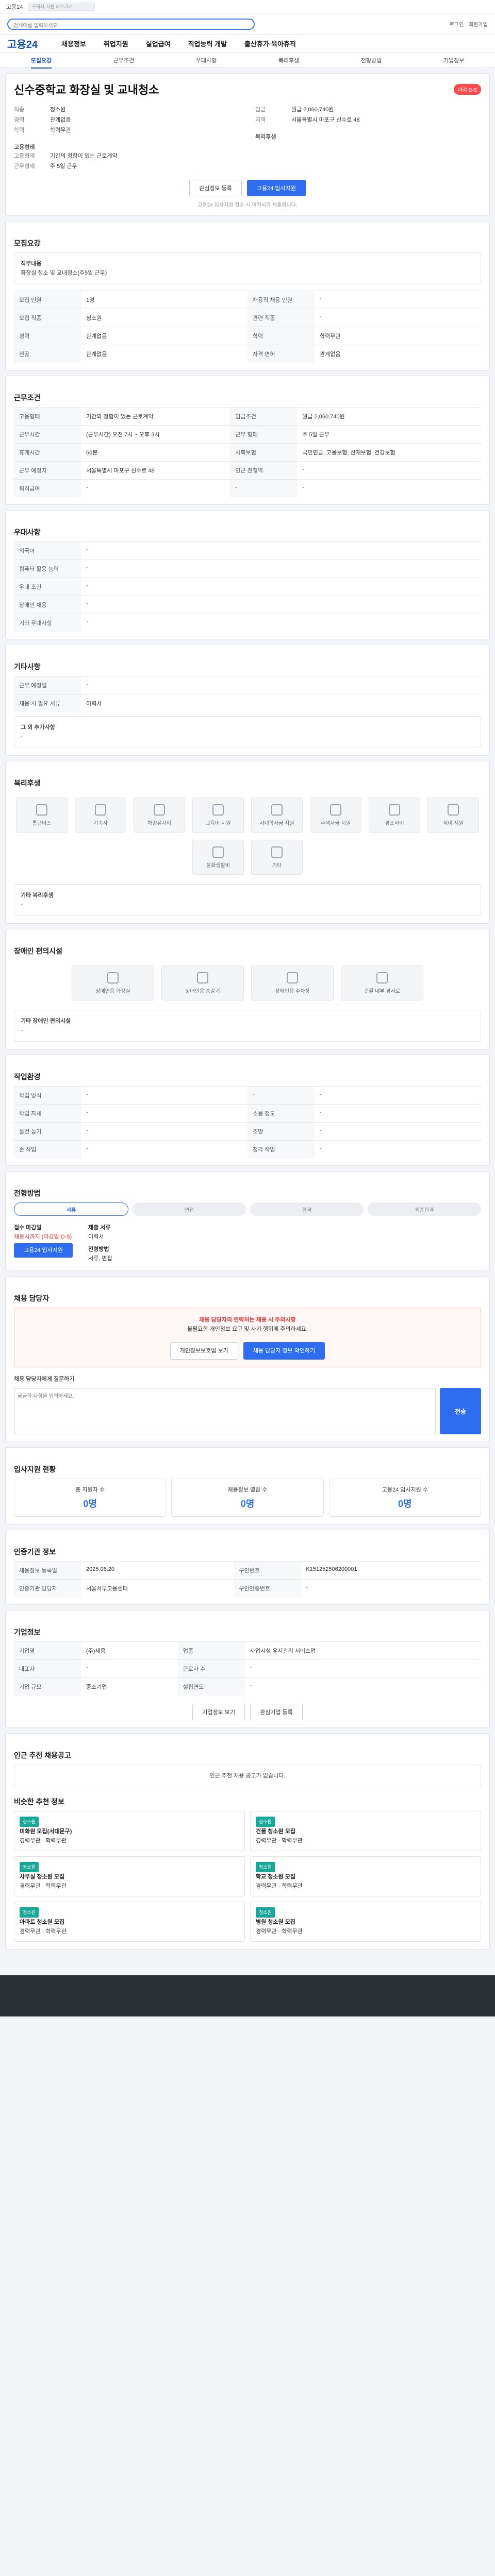 This screenshot has width=495, height=2576. What do you see at coordinates (112, 991) in the screenshot?
I see `facility-label: 장애인용 화장실` at bounding box center [112, 991].